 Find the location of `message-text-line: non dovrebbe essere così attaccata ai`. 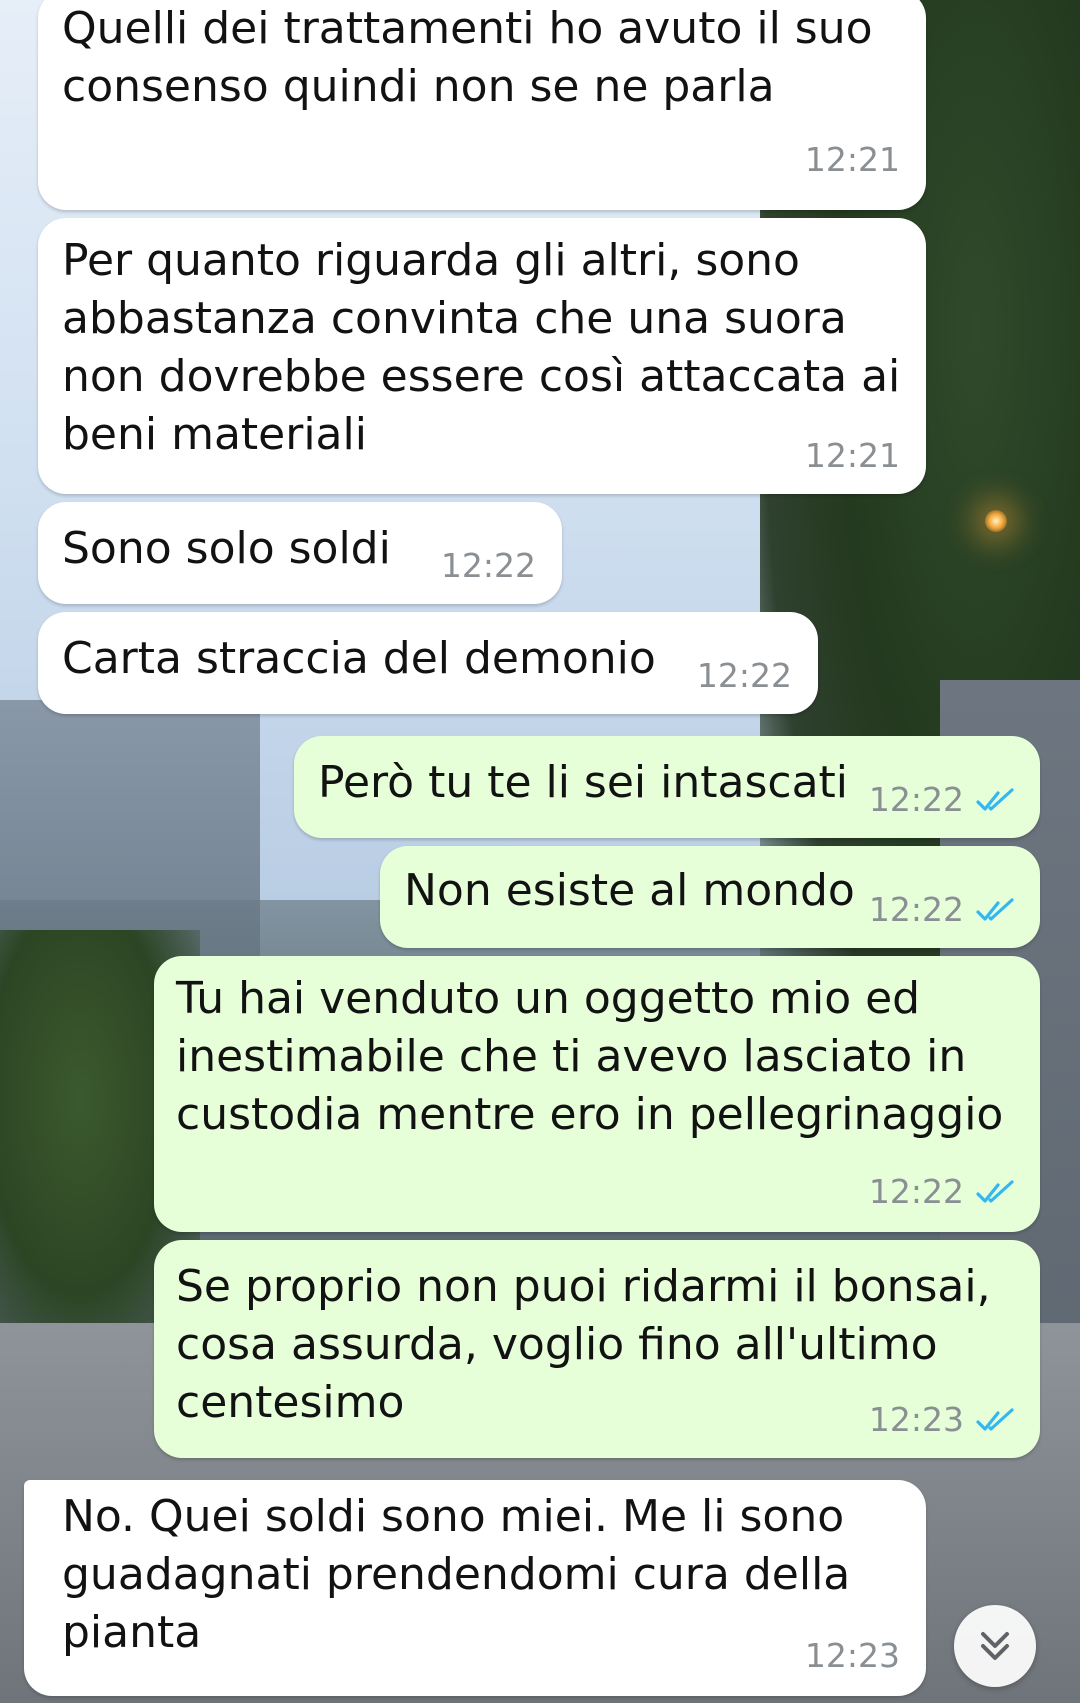

message-text-line: non dovrebbe essere così attaccata ai is located at coordinates (481, 376).